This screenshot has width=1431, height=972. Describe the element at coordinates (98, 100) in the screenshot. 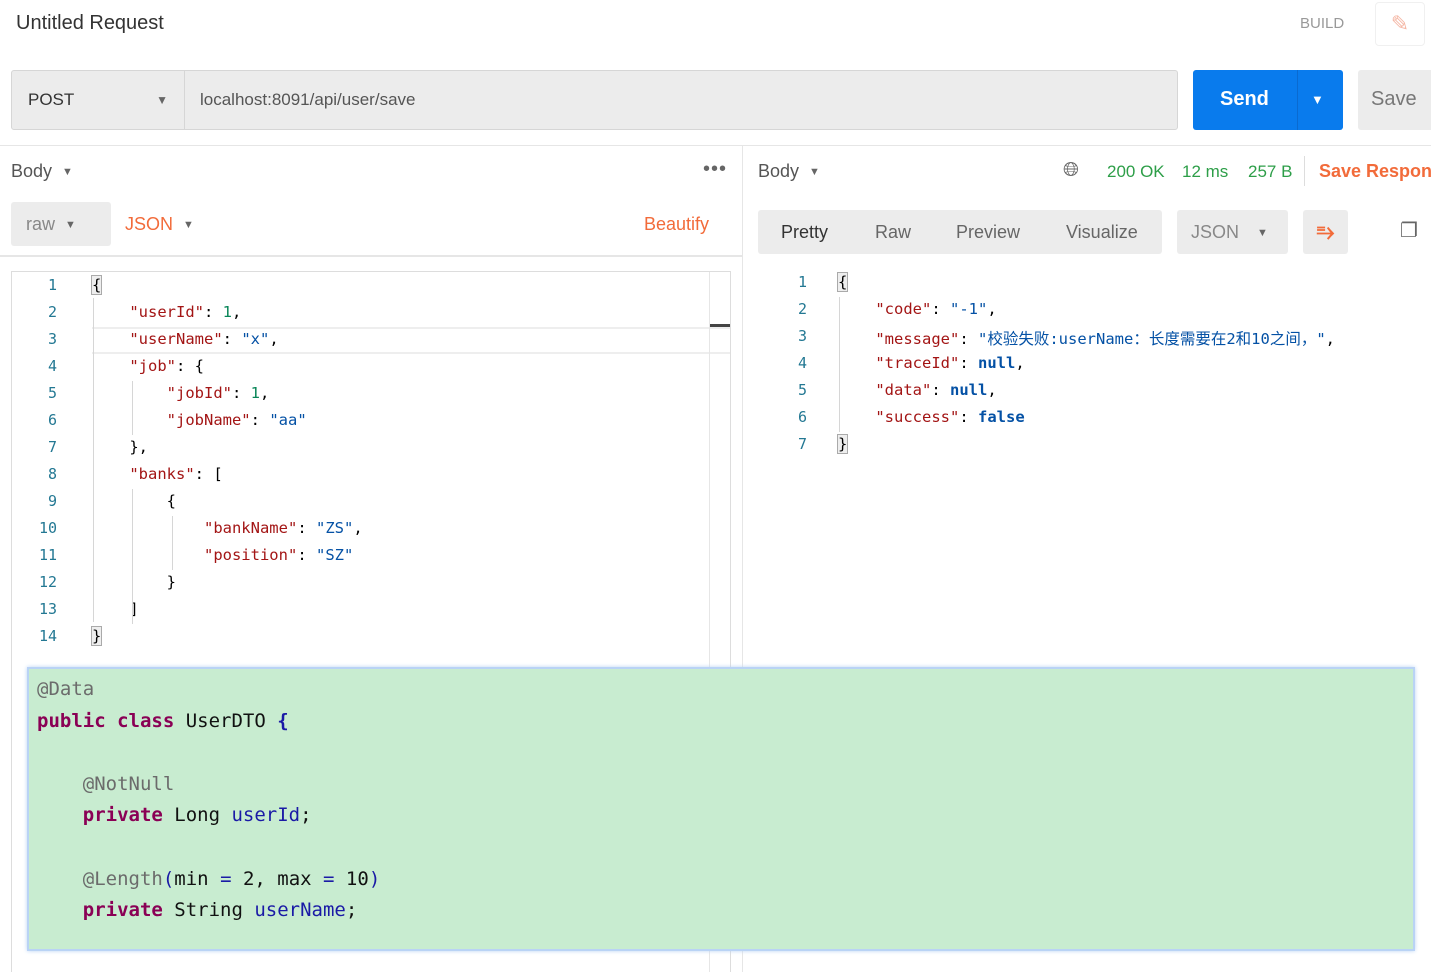

I see `method-select: POST ▼` at that location.